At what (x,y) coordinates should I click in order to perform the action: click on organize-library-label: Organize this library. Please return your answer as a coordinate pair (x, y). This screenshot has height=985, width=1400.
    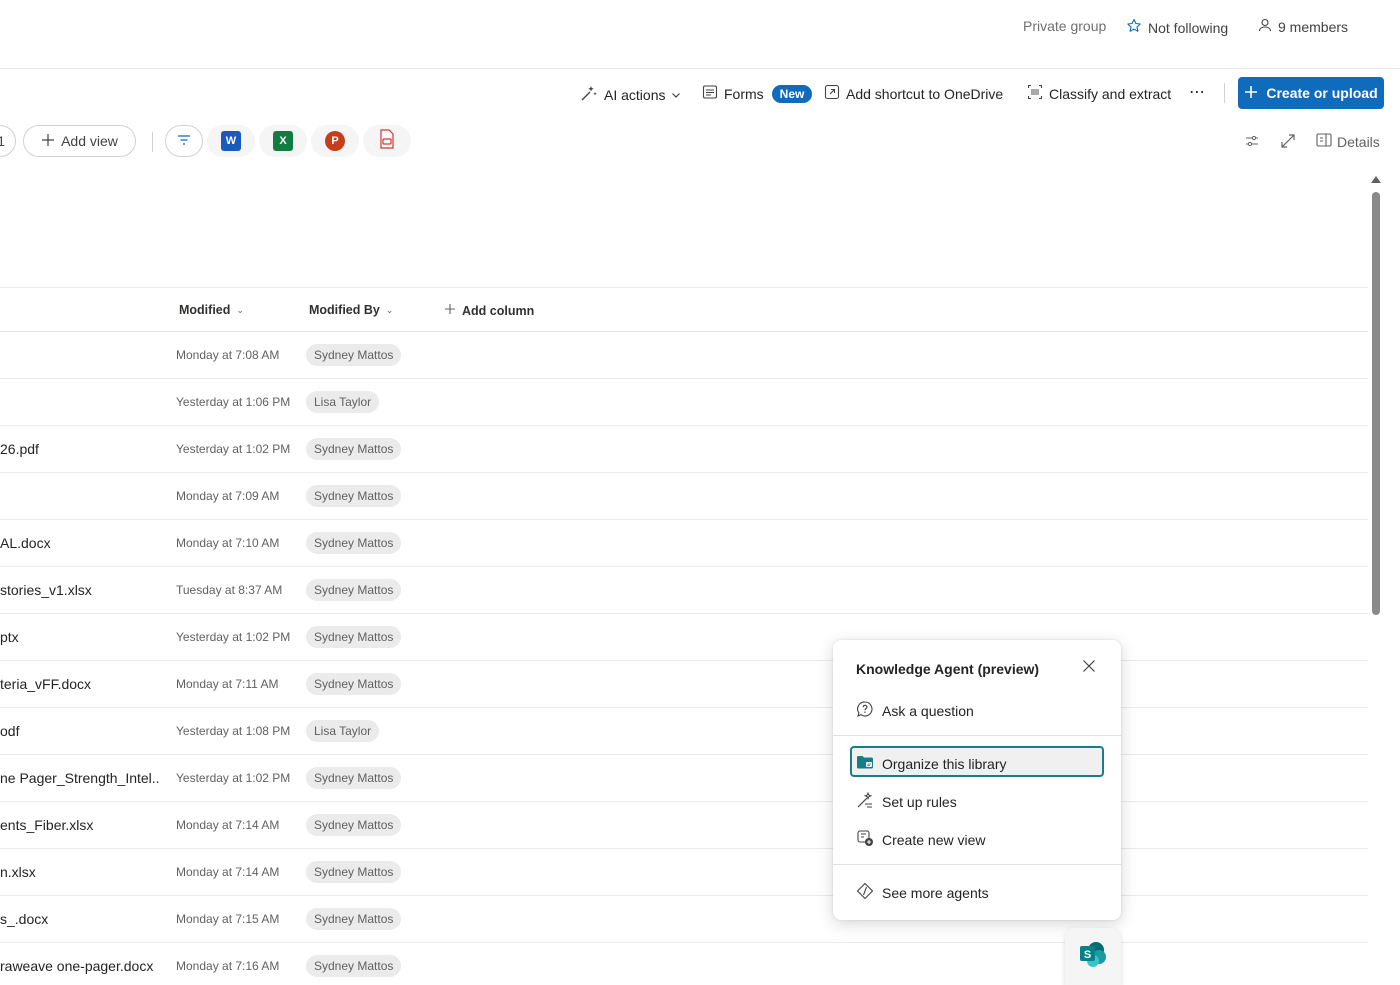
    Looking at the image, I should click on (944, 763).